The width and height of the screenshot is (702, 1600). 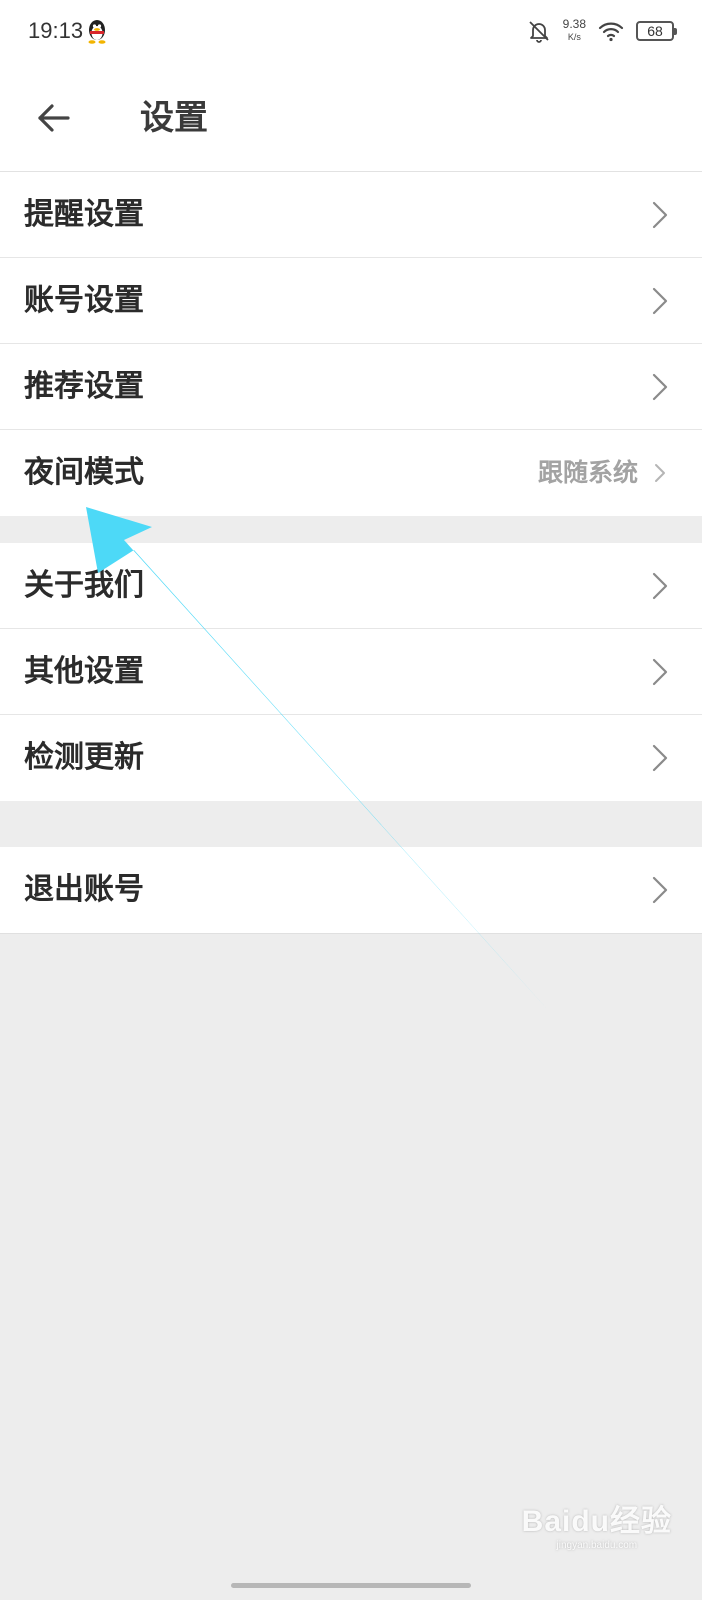 I want to click on item-label: 其他设置, so click(x=84, y=671).